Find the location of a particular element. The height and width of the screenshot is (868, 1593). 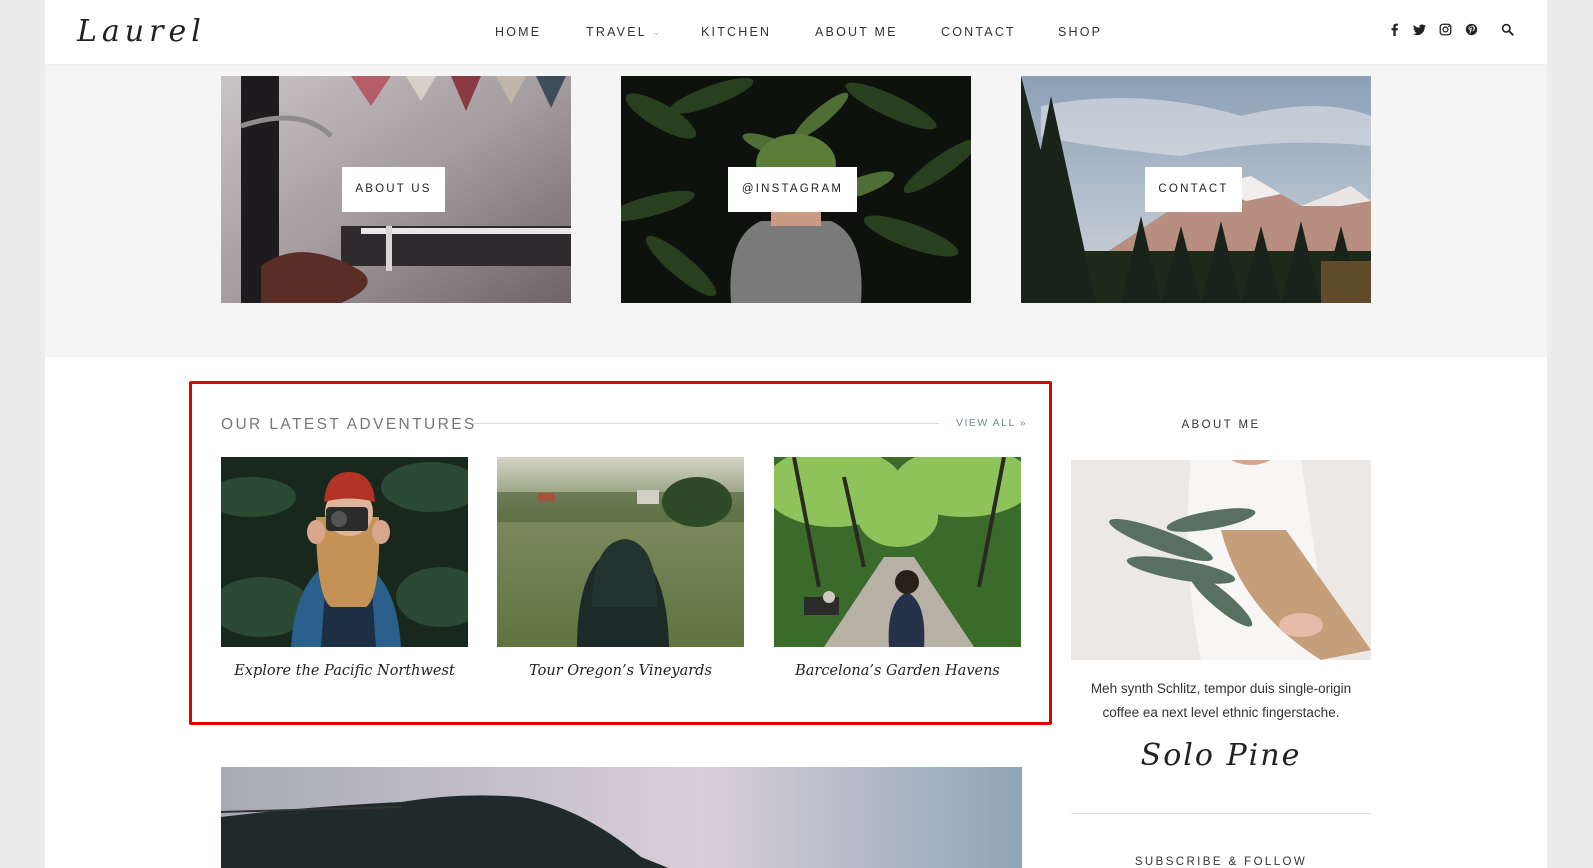

nav-kitchen: KITCHEN is located at coordinates (736, 32).